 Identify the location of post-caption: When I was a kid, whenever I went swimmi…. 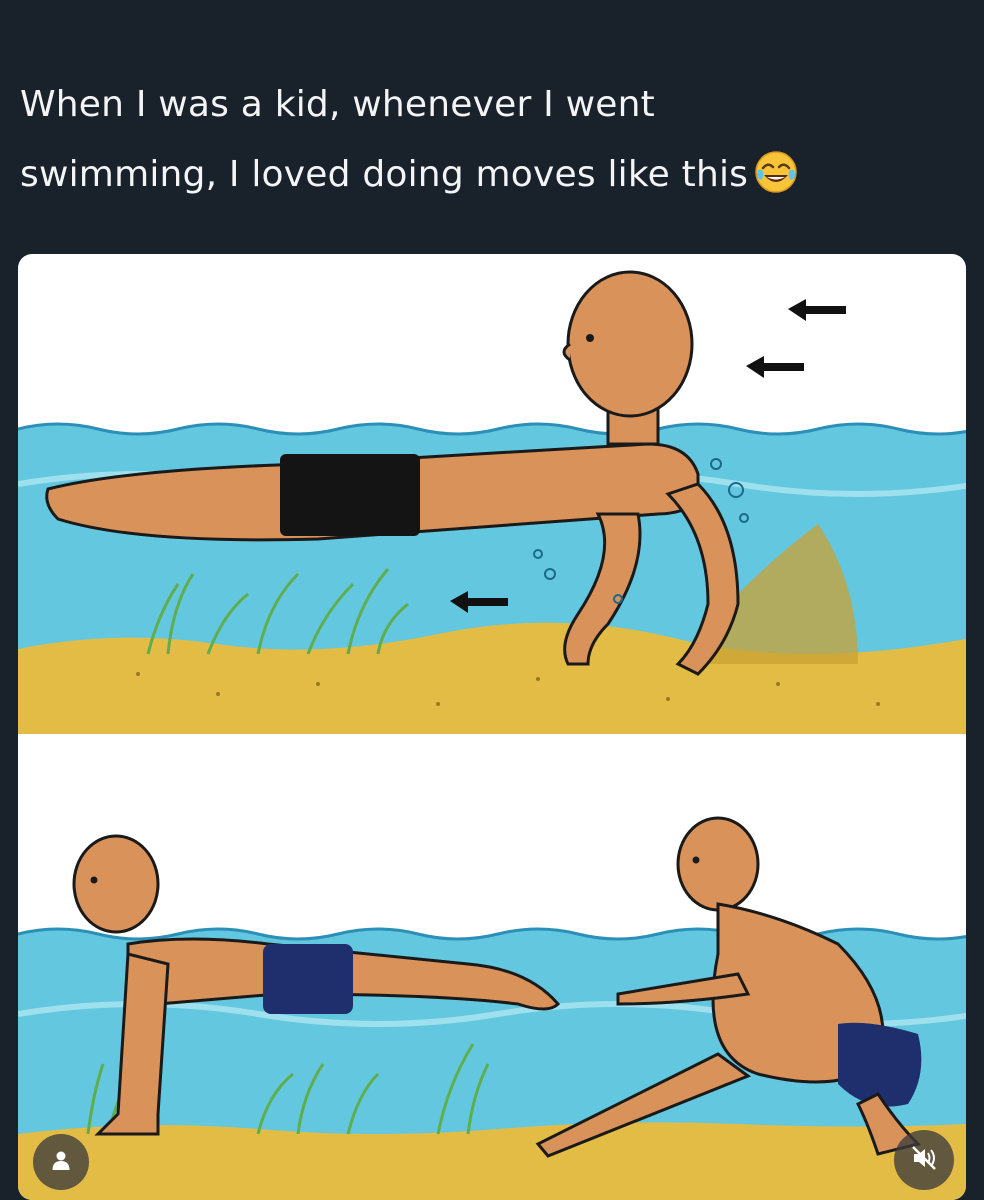
(492, 144).